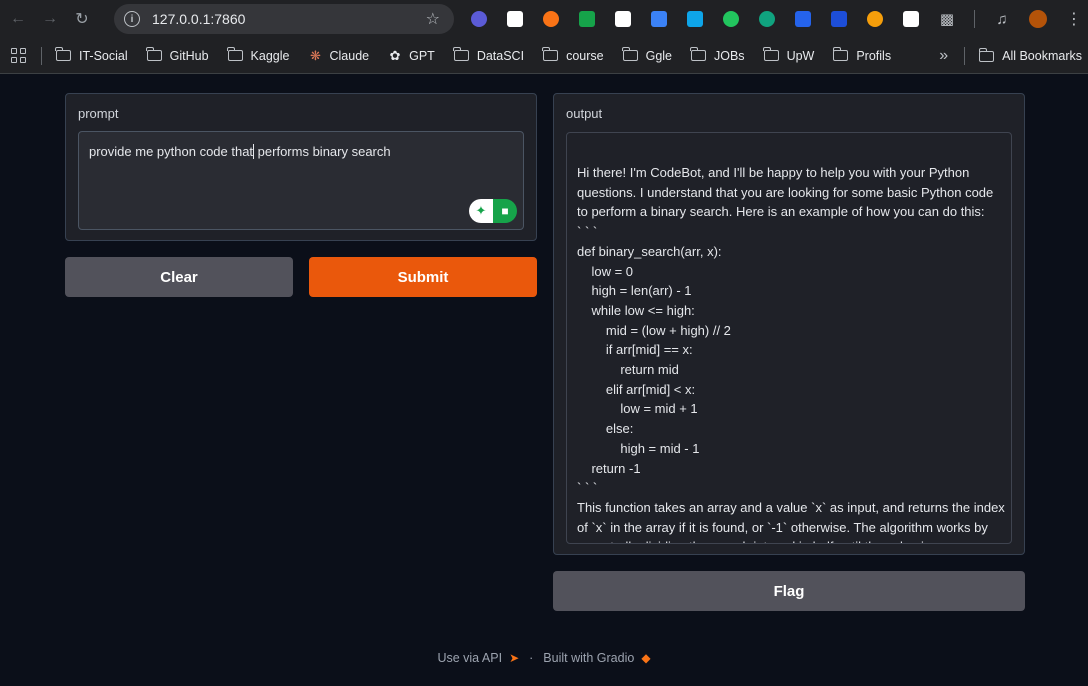 This screenshot has height=686, width=1088. What do you see at coordinates (658, 55) in the screenshot?
I see `bookmark-label: Ggle` at bounding box center [658, 55].